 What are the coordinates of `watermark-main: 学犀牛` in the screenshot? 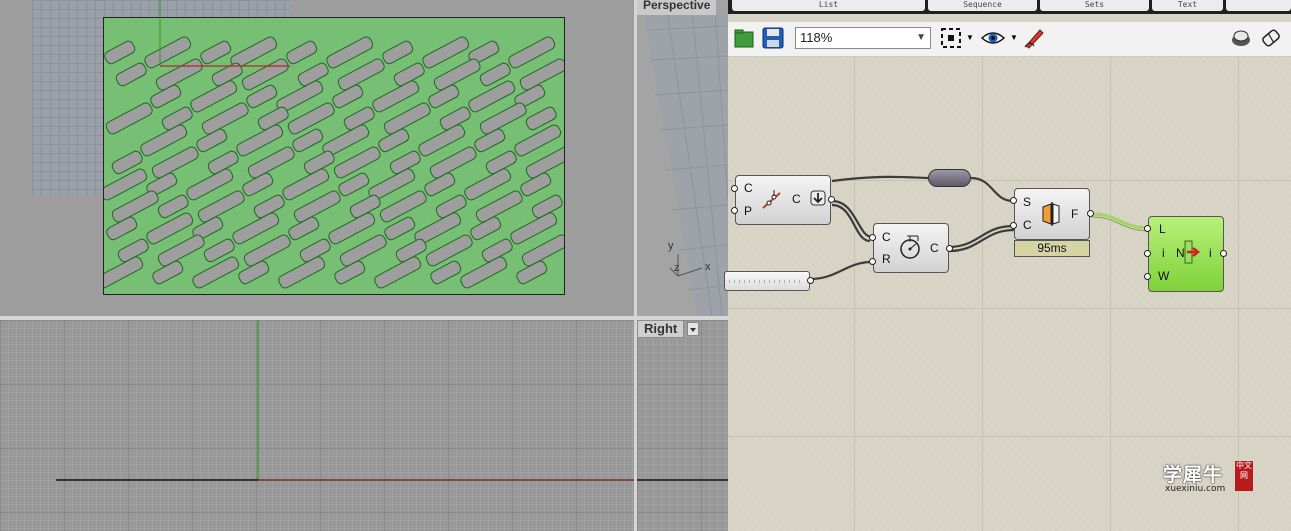 It's located at (1193, 475).